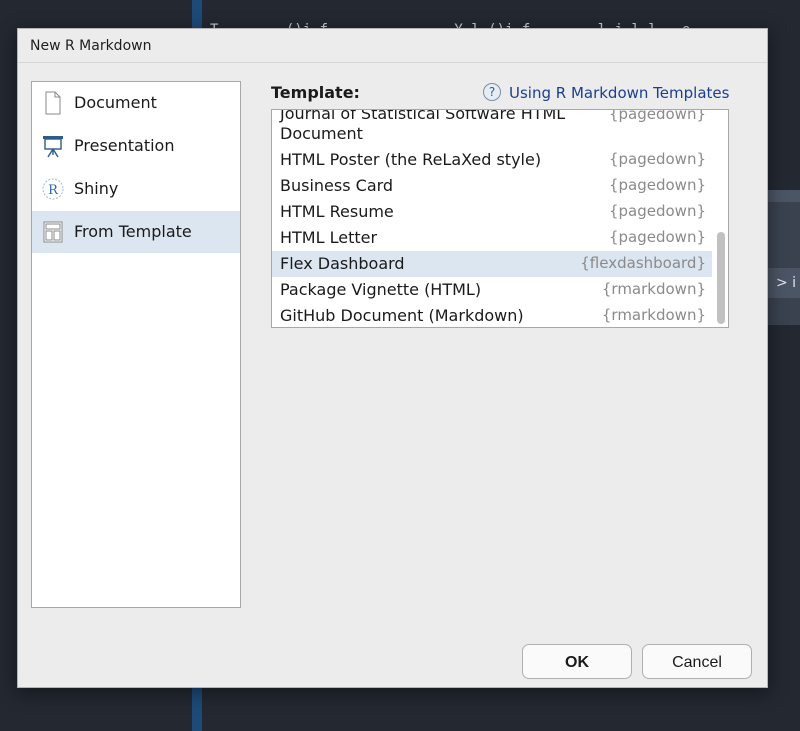 The image size is (800, 731). What do you see at coordinates (492, 186) in the screenshot?
I see `template-row: Business Card {pagedown}` at bounding box center [492, 186].